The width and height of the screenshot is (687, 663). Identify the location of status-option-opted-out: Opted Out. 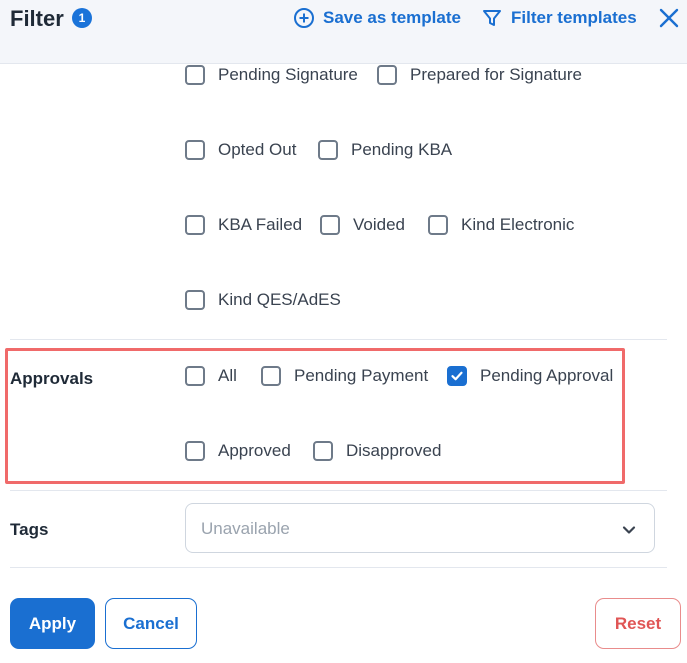
(240, 150).